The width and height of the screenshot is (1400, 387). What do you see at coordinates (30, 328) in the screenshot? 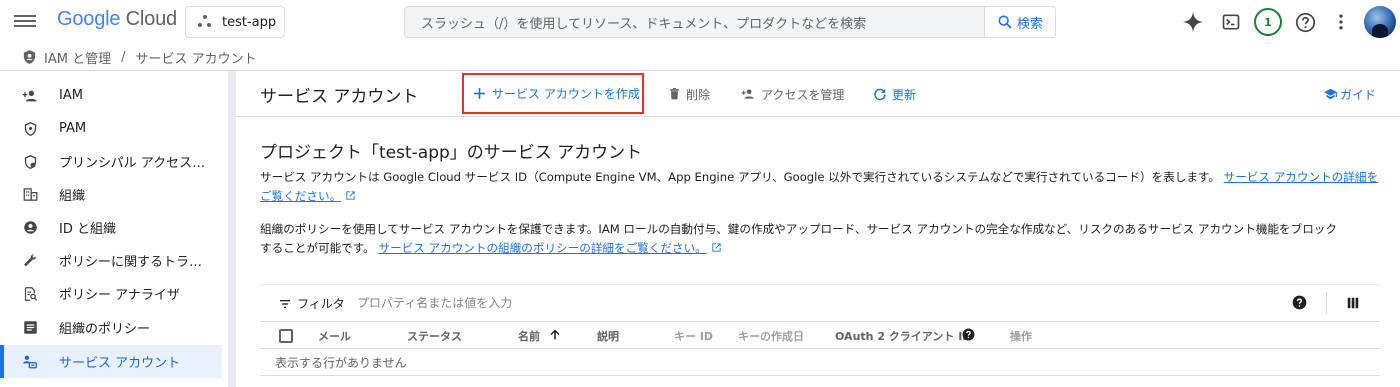
I see `list-icon` at bounding box center [30, 328].